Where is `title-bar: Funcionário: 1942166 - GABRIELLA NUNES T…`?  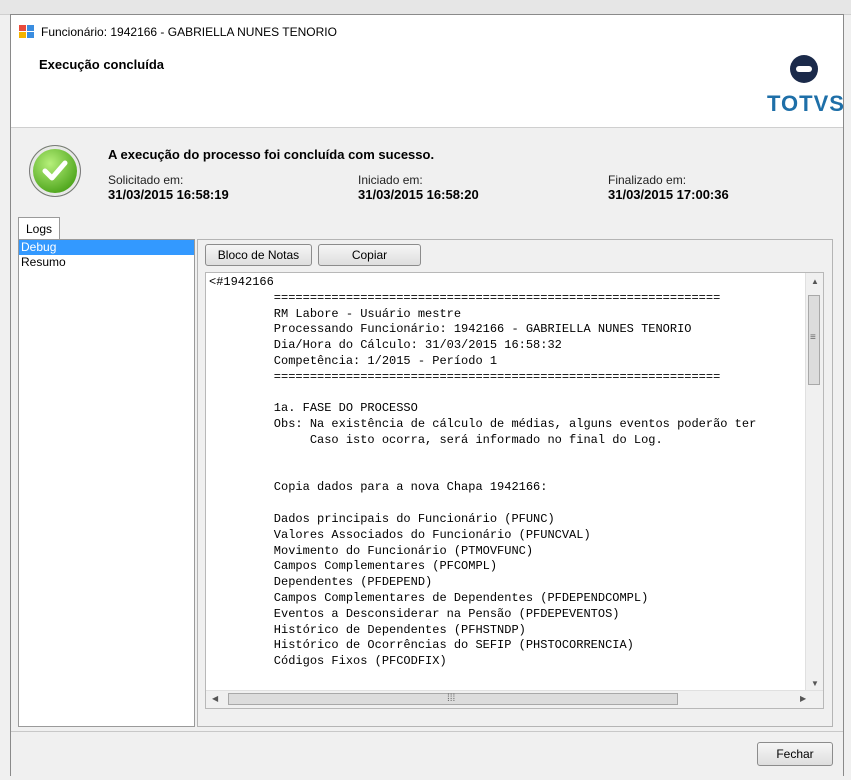 title-bar: Funcionário: 1942166 - GABRIELLA NUNES T… is located at coordinates (427, 31).